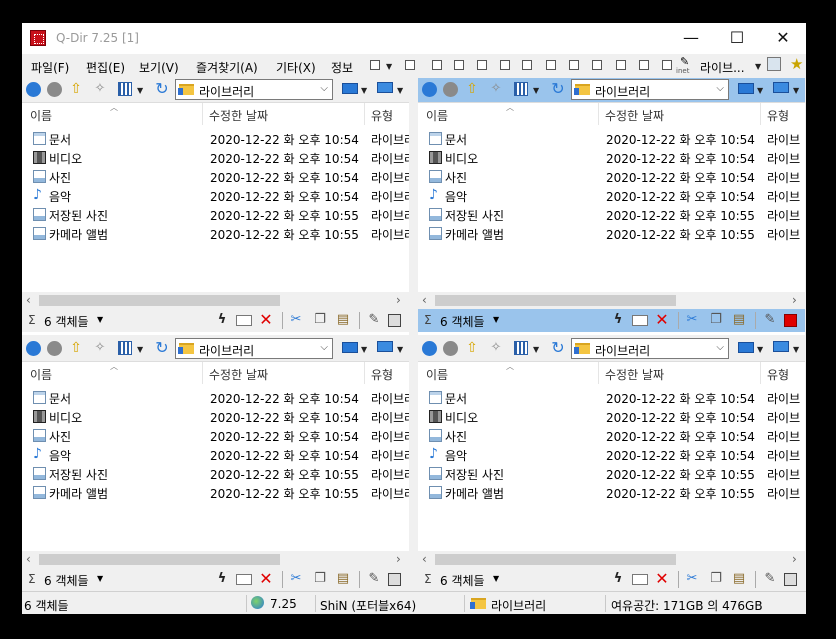 Image resolution: width=836 pixels, height=639 pixels. Describe the element at coordinates (215, 176) in the screenshot. I see `list-item: 사진 2020-12-22 화 오후 10:54 라이브러` at that location.